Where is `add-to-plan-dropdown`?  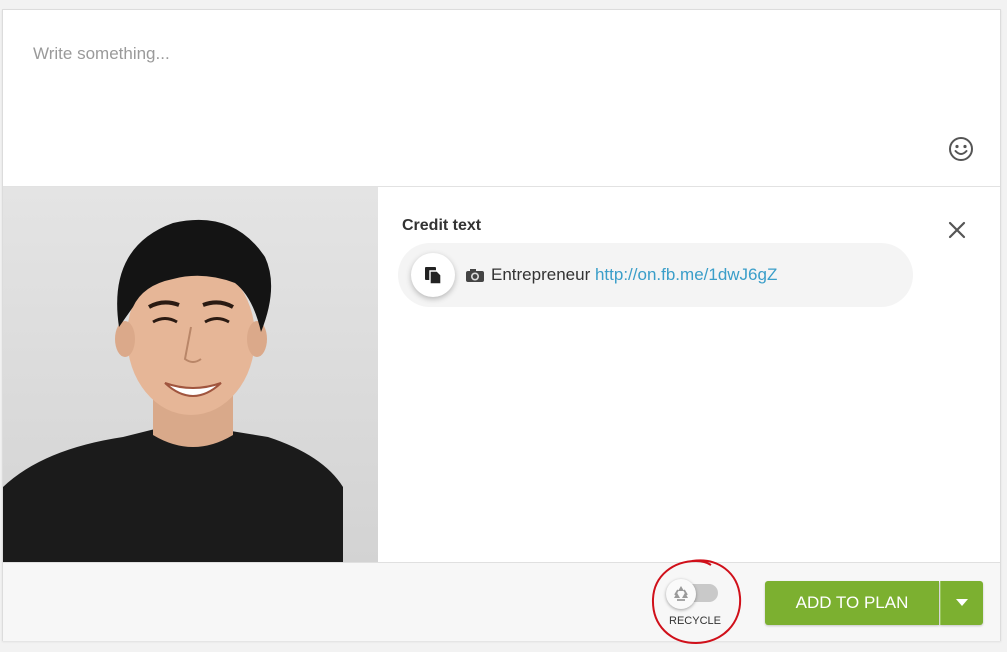 add-to-plan-dropdown is located at coordinates (961, 603).